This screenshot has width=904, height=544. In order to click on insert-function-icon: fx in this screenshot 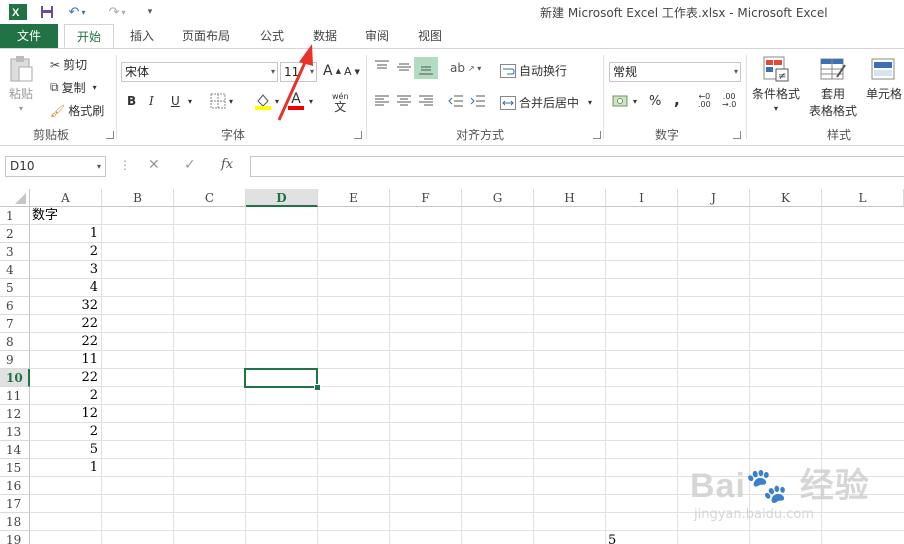, I will do `click(227, 164)`.